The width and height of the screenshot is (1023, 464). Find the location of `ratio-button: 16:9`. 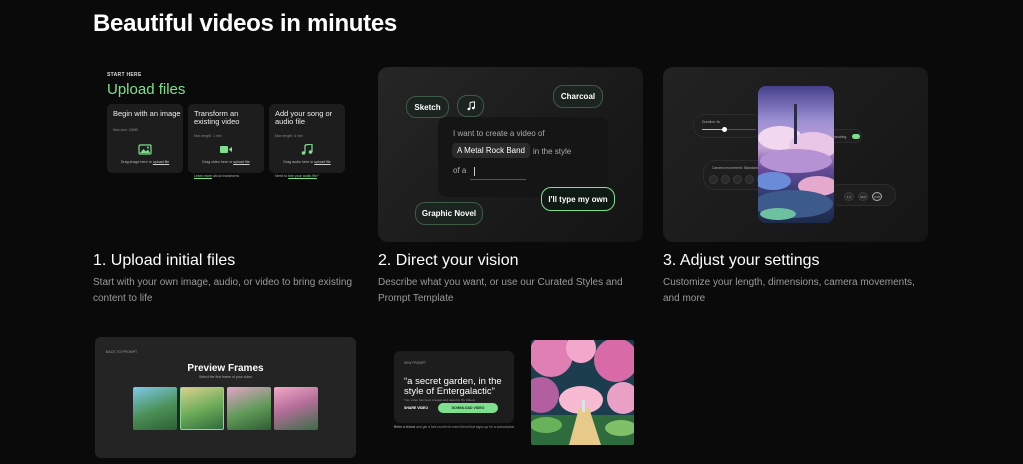

ratio-button: 16:9 is located at coordinates (863, 196).